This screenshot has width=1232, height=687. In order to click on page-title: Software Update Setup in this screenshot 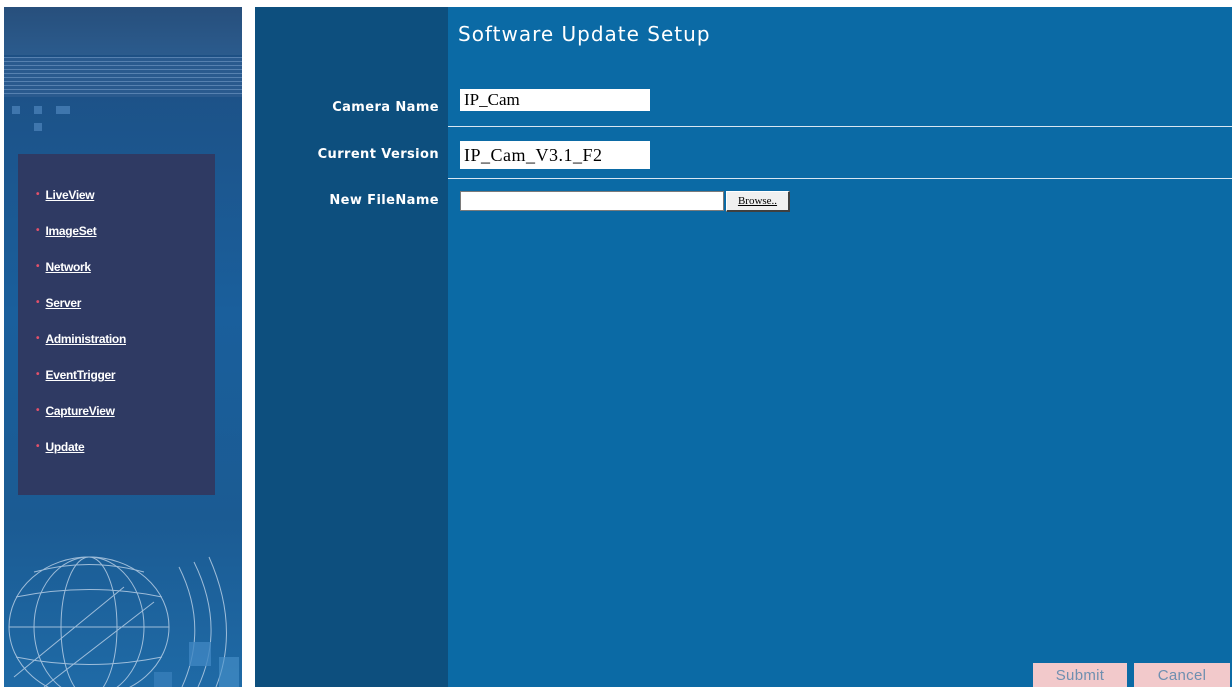, I will do `click(584, 34)`.